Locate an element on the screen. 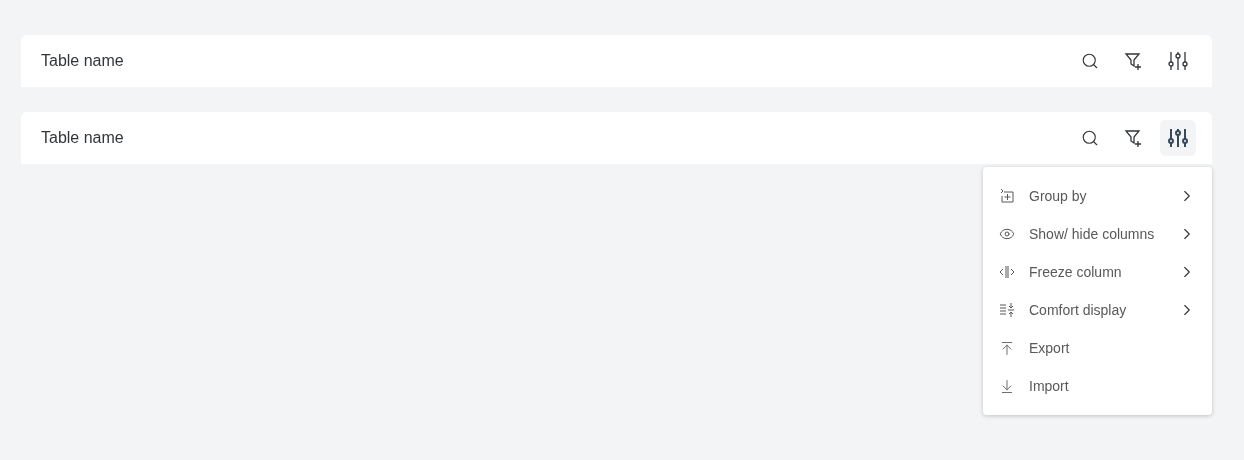  menu-item: Freeze column is located at coordinates (1097, 272).